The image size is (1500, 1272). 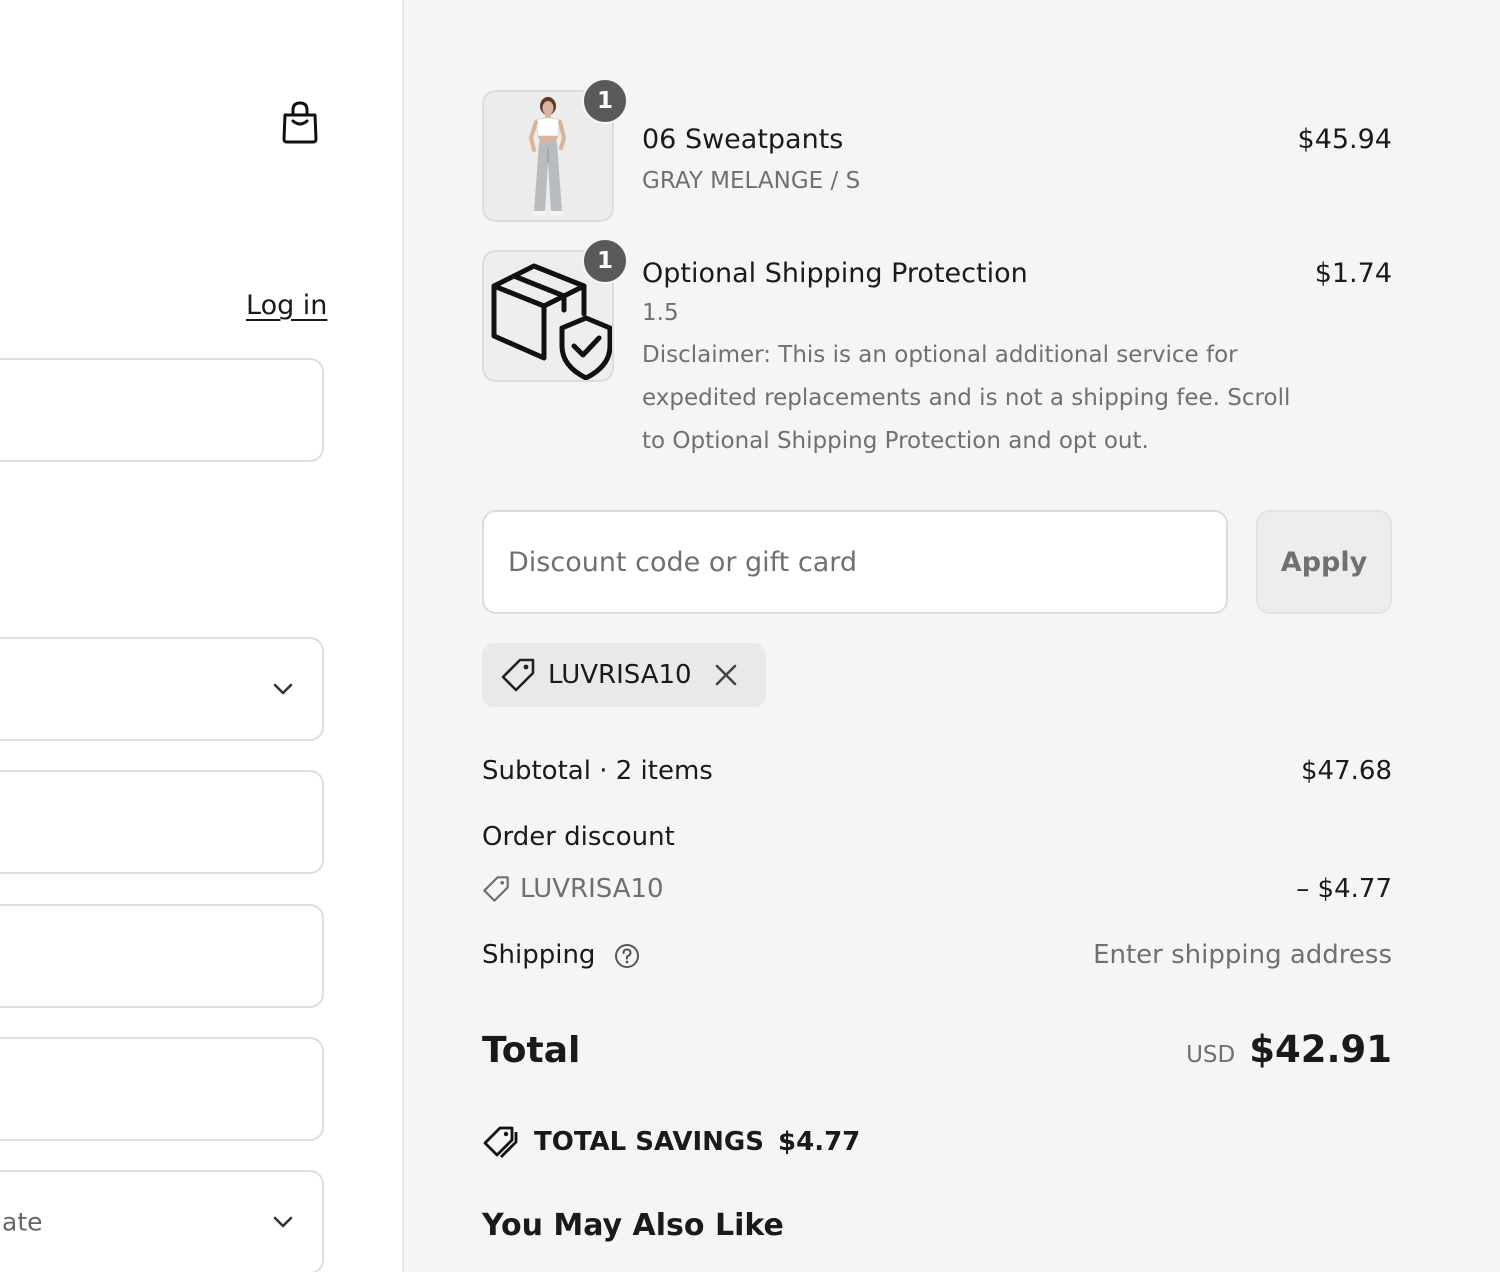 What do you see at coordinates (1344, 139) in the screenshot?
I see `item-price: $45.94` at bounding box center [1344, 139].